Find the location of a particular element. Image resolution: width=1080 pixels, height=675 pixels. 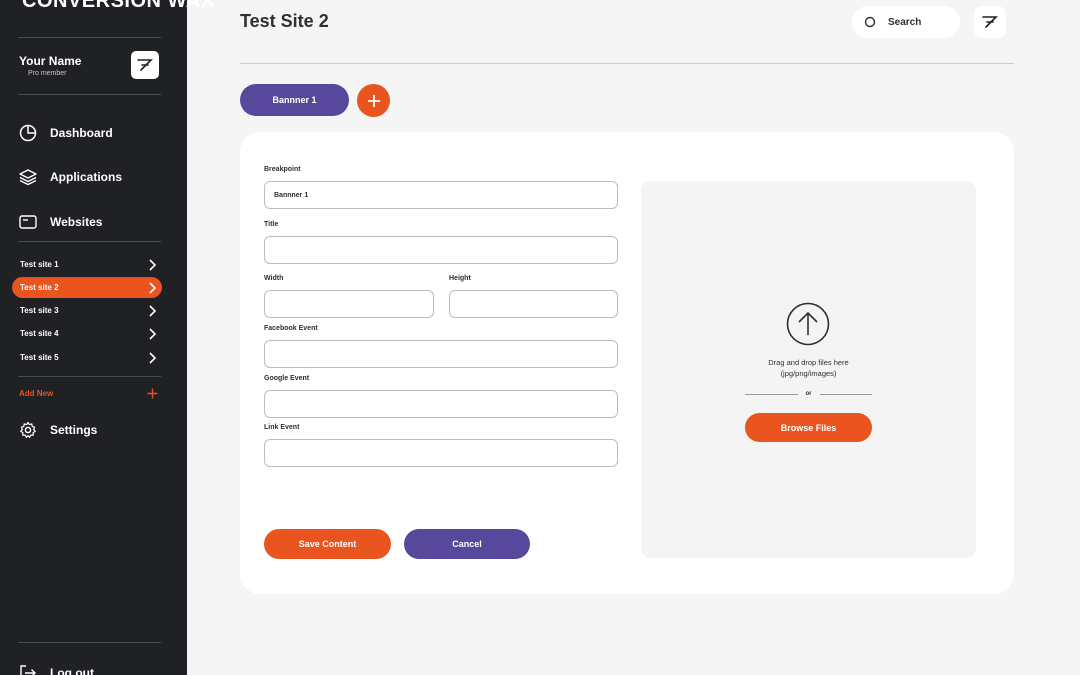

logout-button: Log out is located at coordinates (56, 669).